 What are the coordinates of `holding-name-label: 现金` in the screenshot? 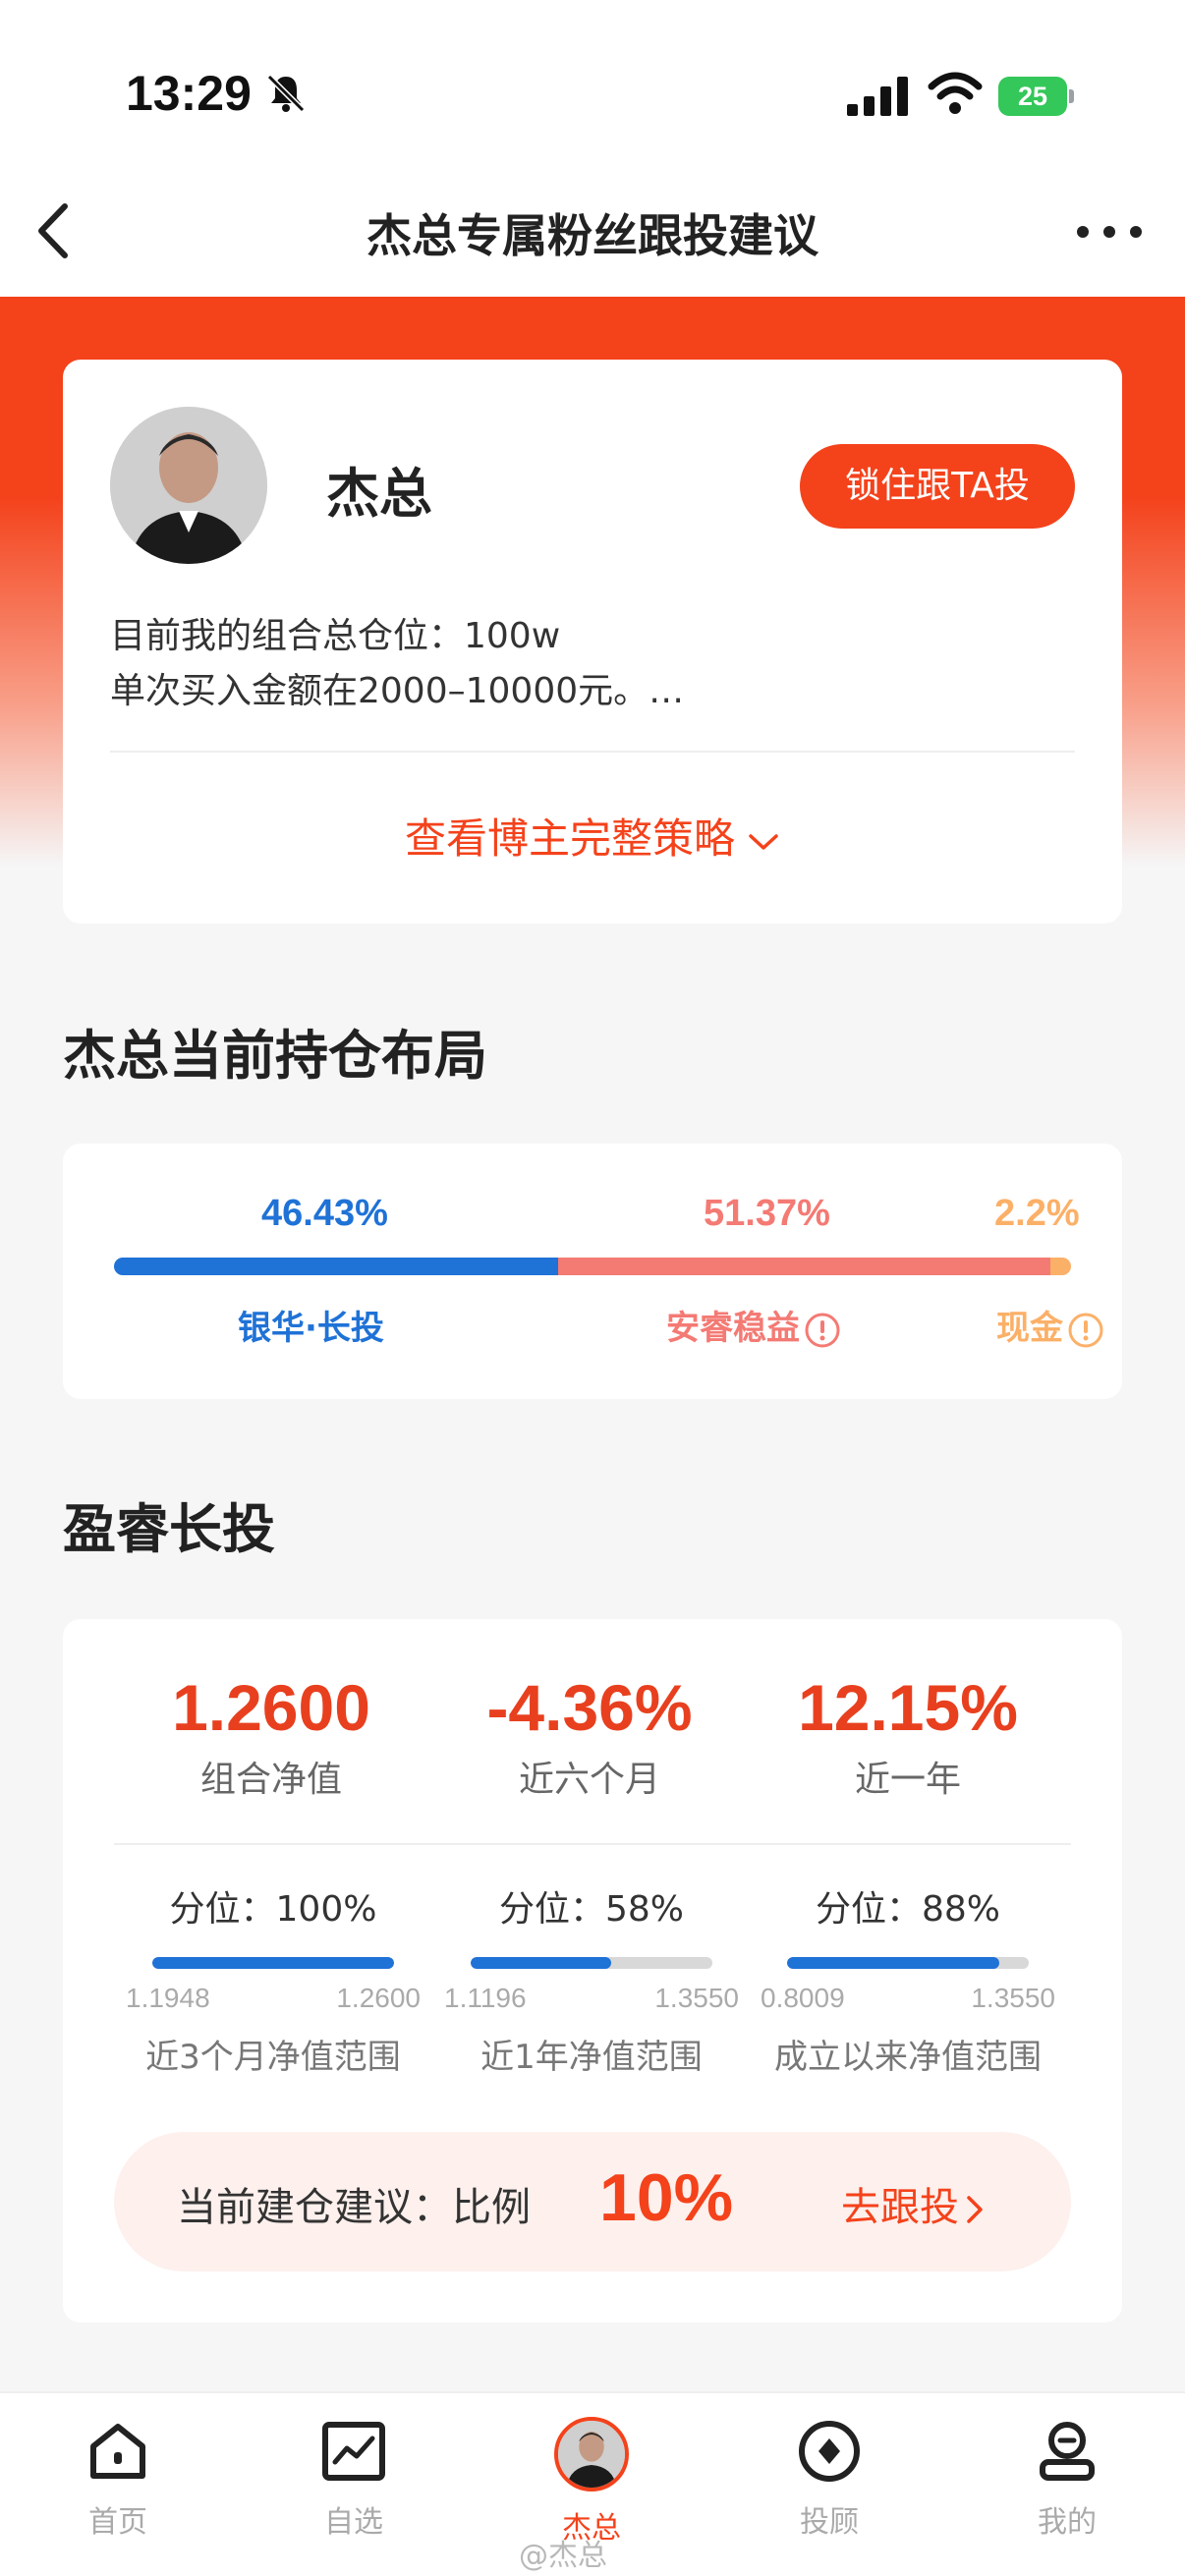 It's located at (1030, 1328).